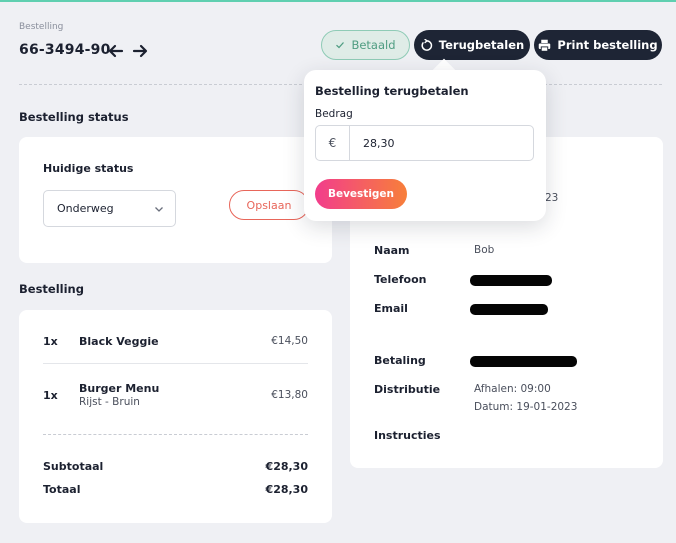 The height and width of the screenshot is (543, 676). What do you see at coordinates (392, 250) in the screenshot?
I see `name-label: Naam` at bounding box center [392, 250].